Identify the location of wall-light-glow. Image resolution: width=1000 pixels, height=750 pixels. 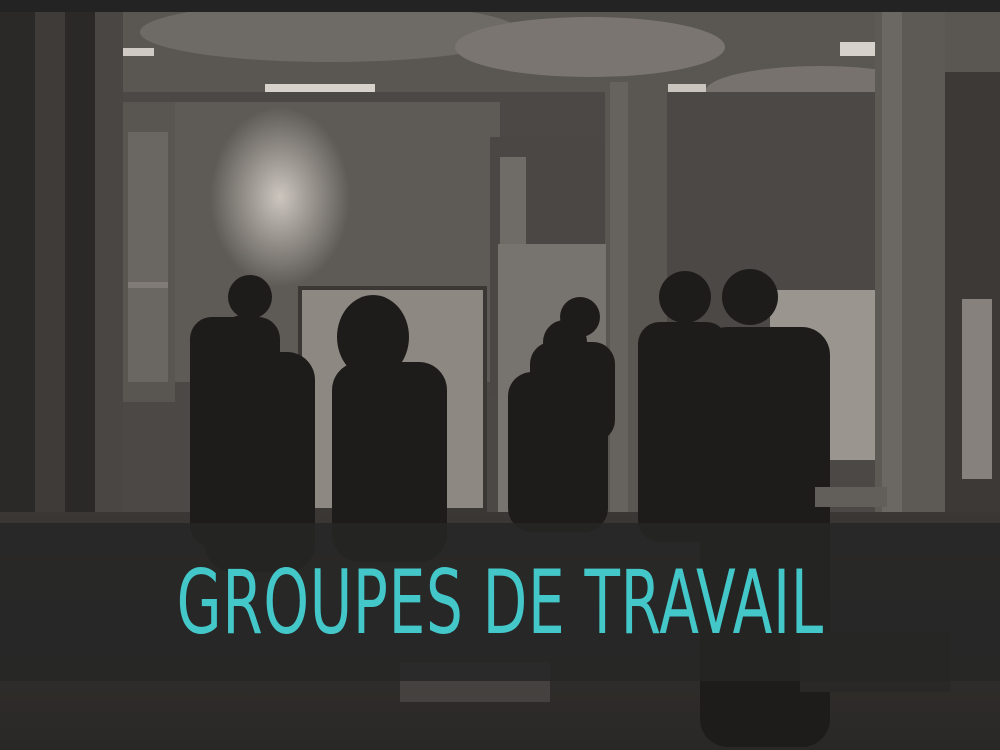
(280, 197).